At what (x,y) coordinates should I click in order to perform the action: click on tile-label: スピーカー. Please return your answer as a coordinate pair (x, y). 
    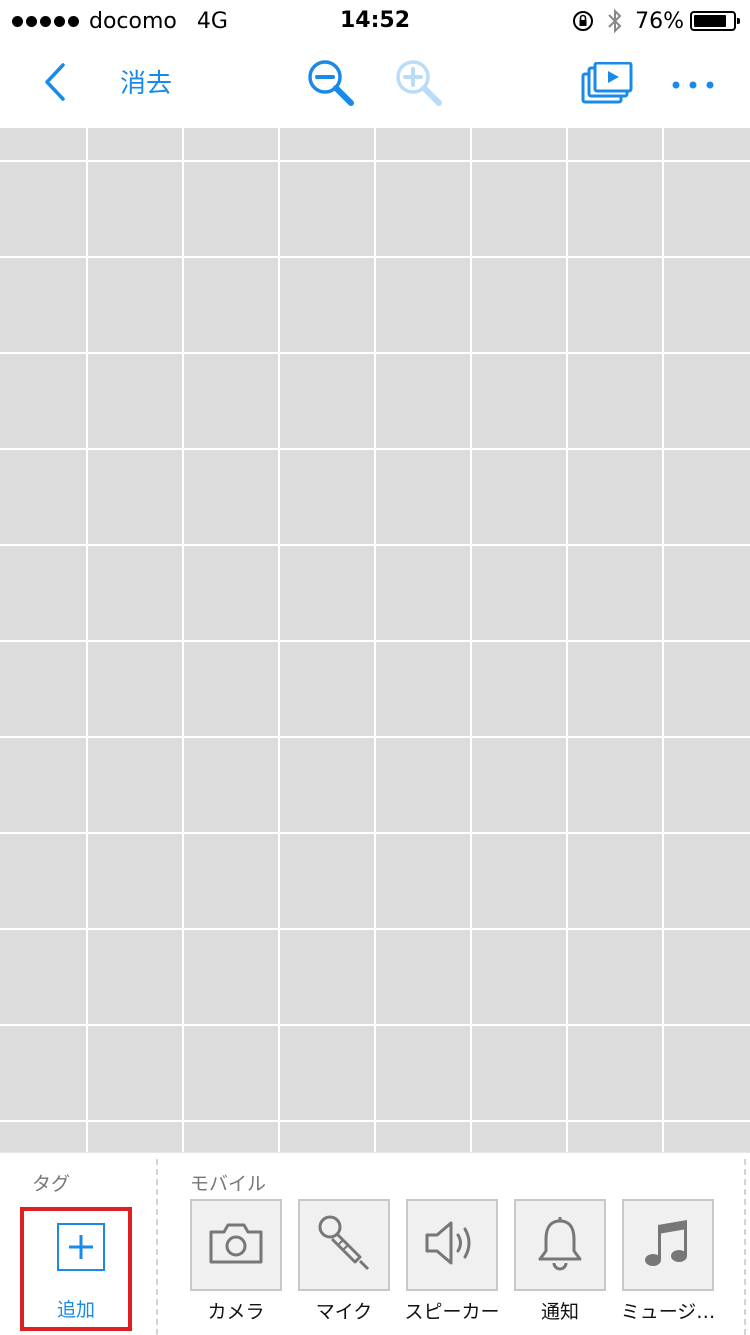
    Looking at the image, I should click on (452, 1312).